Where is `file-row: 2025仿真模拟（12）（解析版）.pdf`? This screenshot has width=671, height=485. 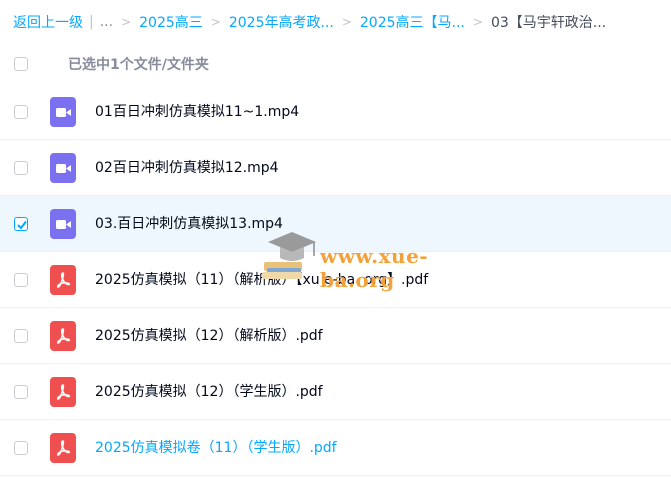 file-row: 2025仿真模拟（12）（解析版）.pdf is located at coordinates (335, 336).